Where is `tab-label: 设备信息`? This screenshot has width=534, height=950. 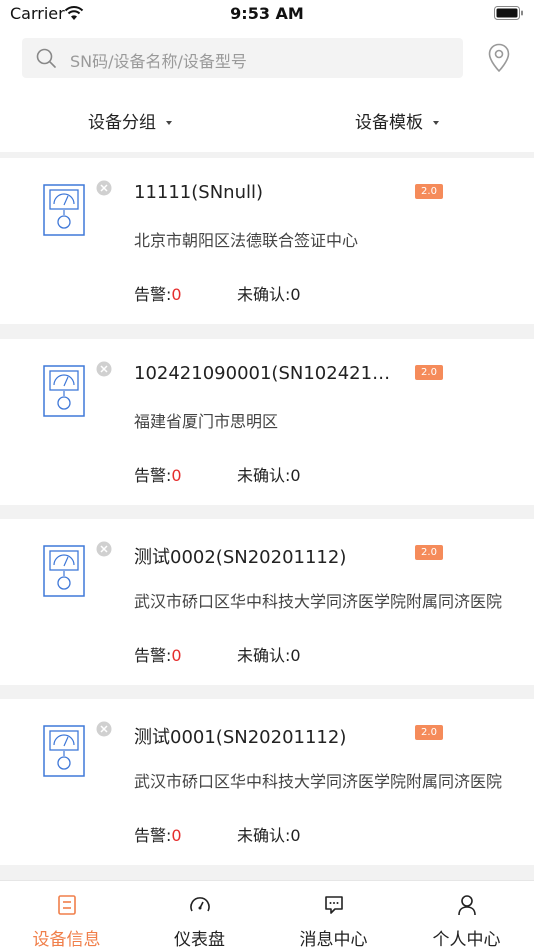 tab-label: 设备信息 is located at coordinates (66, 940).